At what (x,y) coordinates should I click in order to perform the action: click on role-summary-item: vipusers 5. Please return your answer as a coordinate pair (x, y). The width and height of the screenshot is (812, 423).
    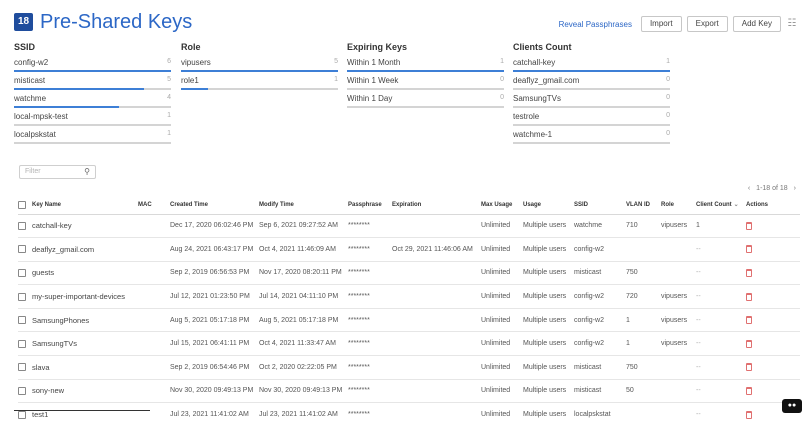
    Looking at the image, I should click on (259, 64).